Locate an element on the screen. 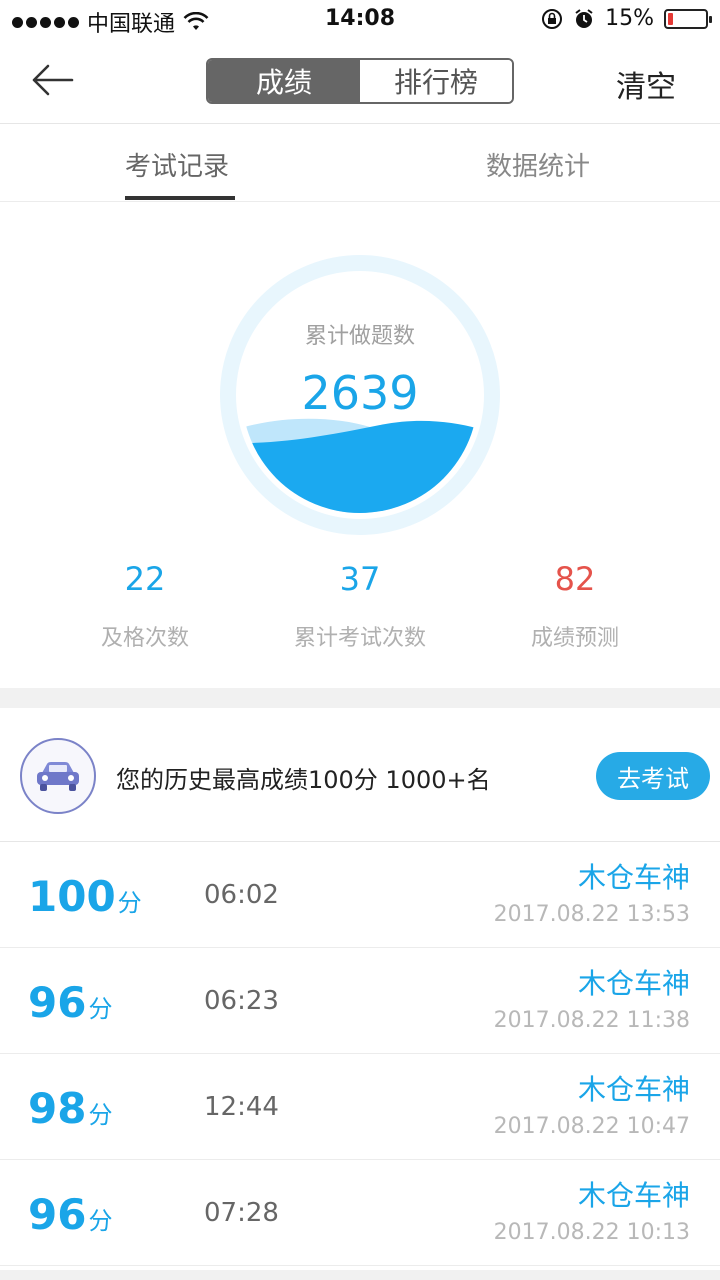  record-score: 98分 is located at coordinates (70, 1108).